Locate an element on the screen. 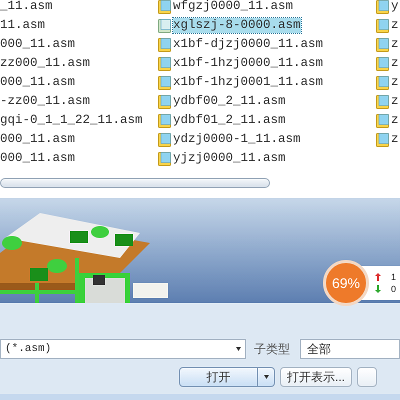 This screenshot has height=400, width=400. file-item: zz000_11.asm is located at coordinates (45, 63).